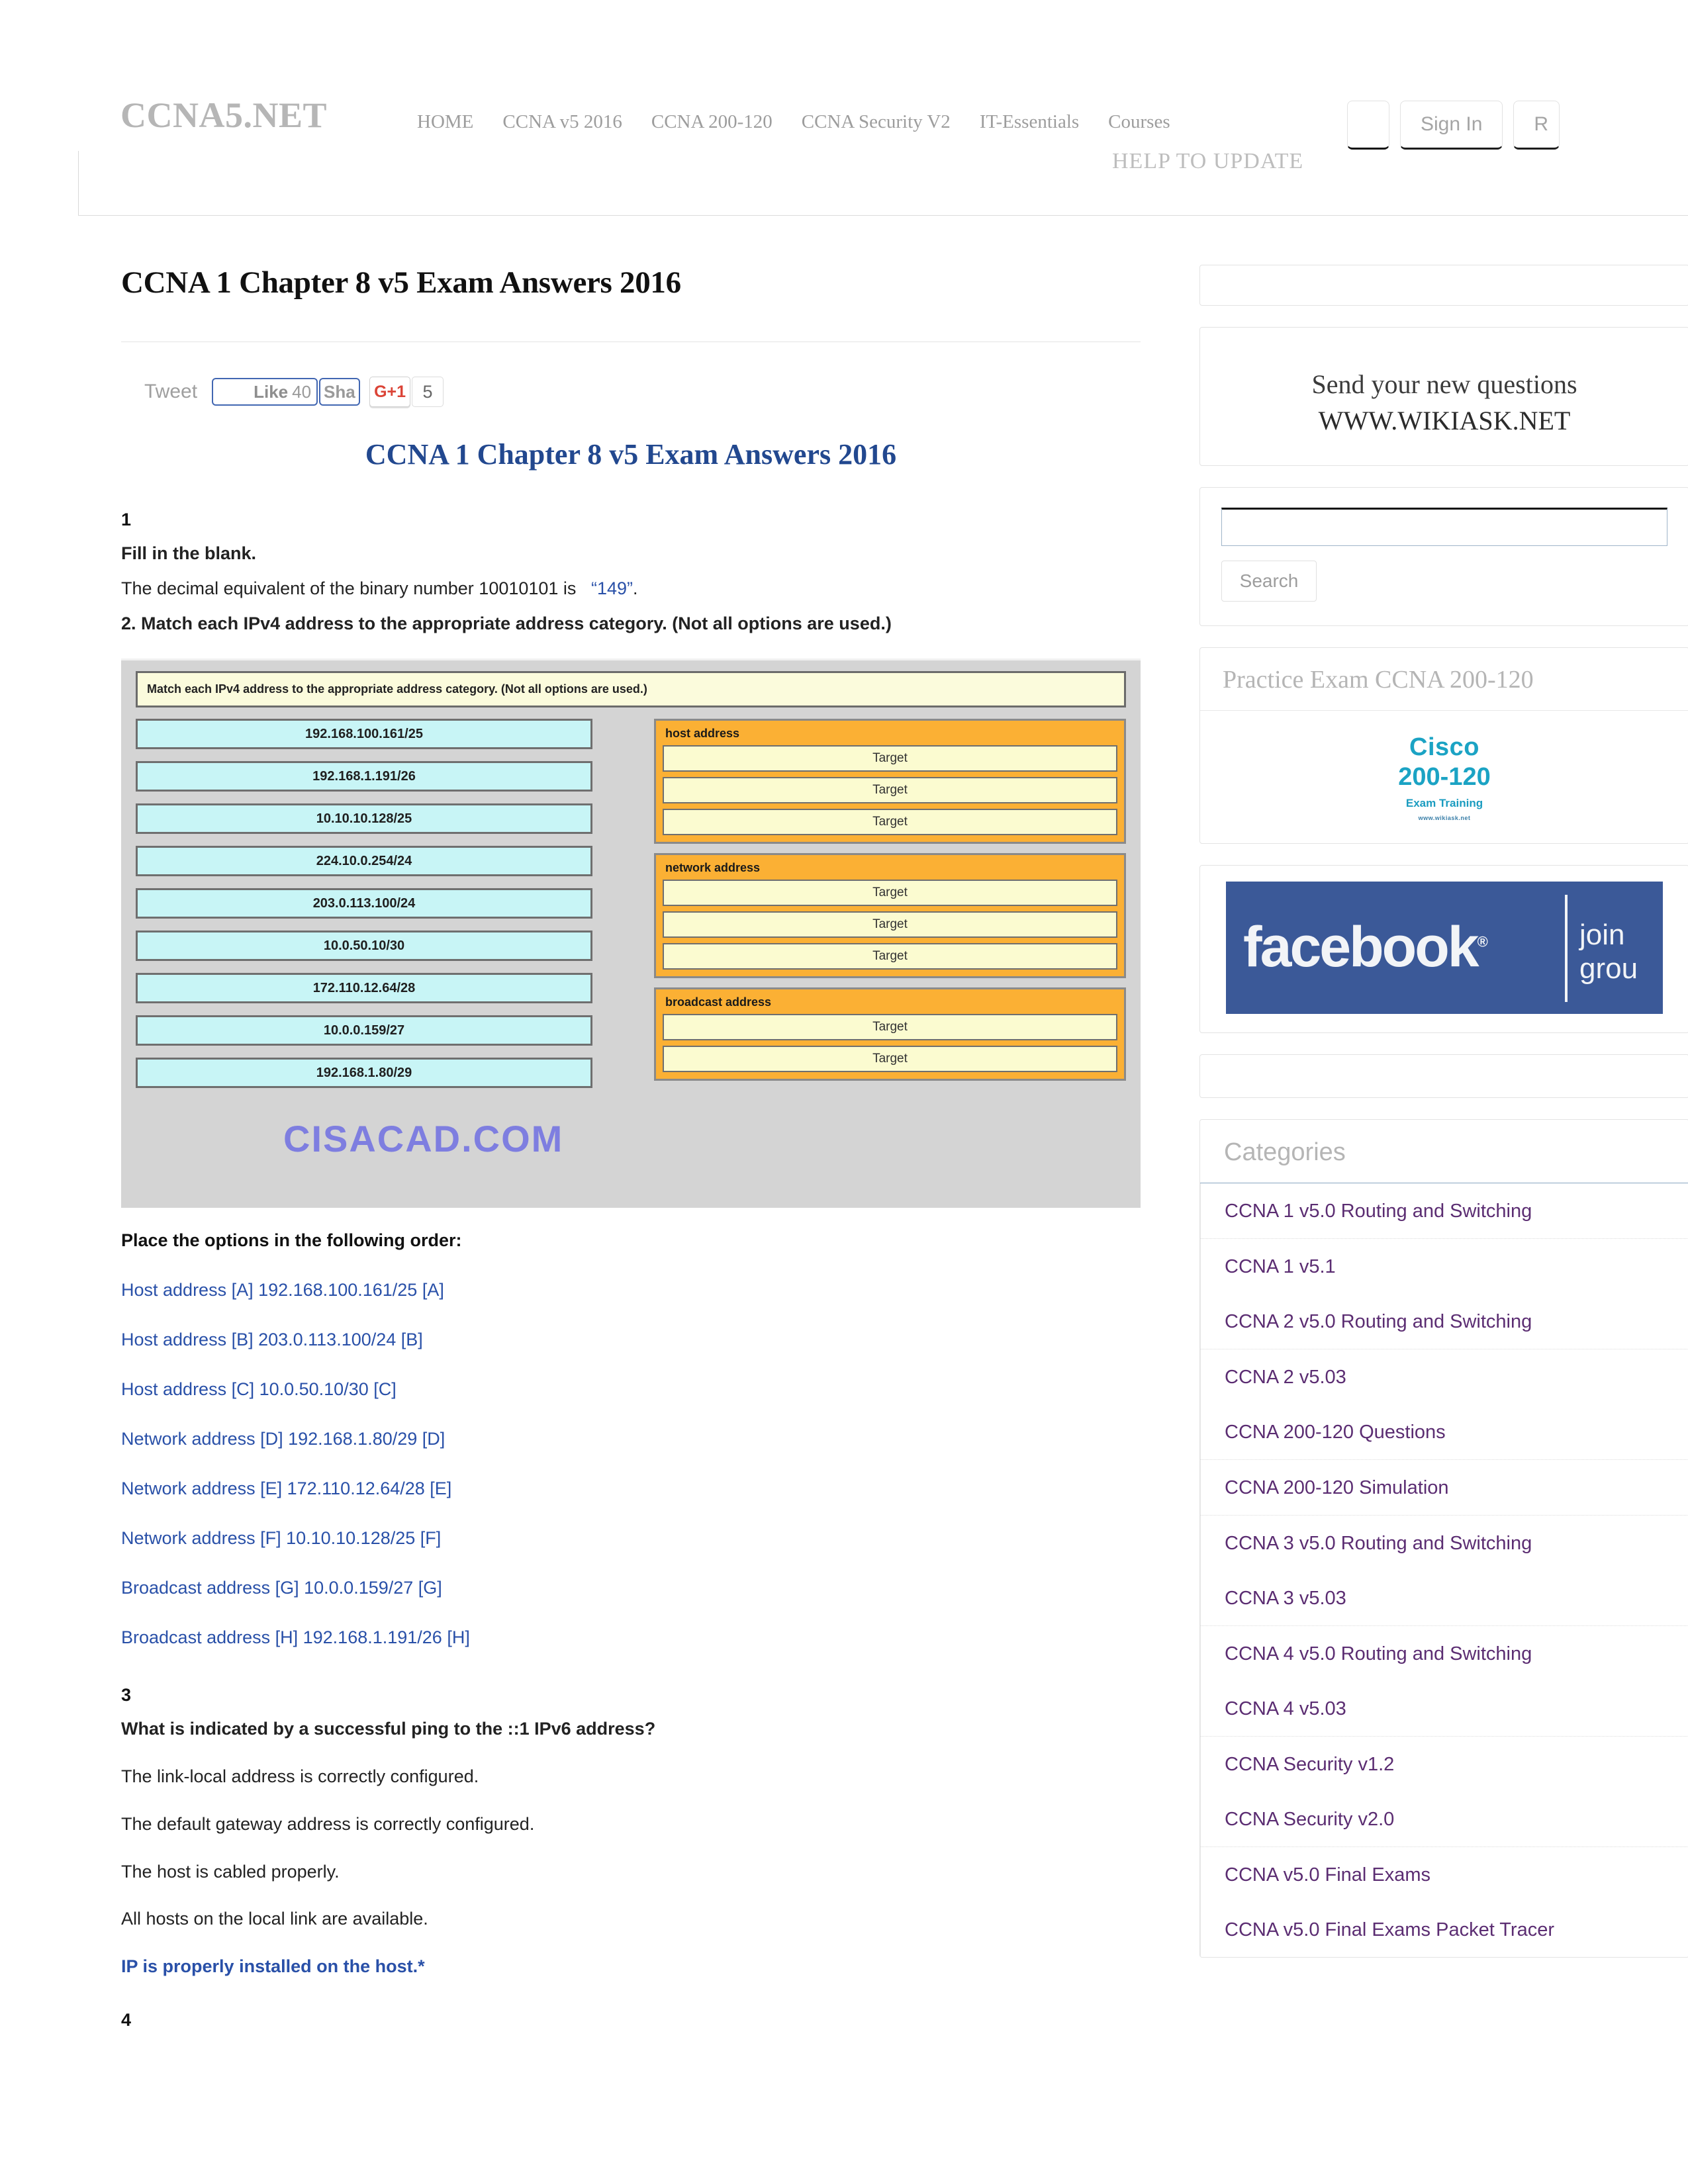 The height and width of the screenshot is (2184, 1688). I want to click on facebook-logo-text: facebook®, so click(1365, 947).